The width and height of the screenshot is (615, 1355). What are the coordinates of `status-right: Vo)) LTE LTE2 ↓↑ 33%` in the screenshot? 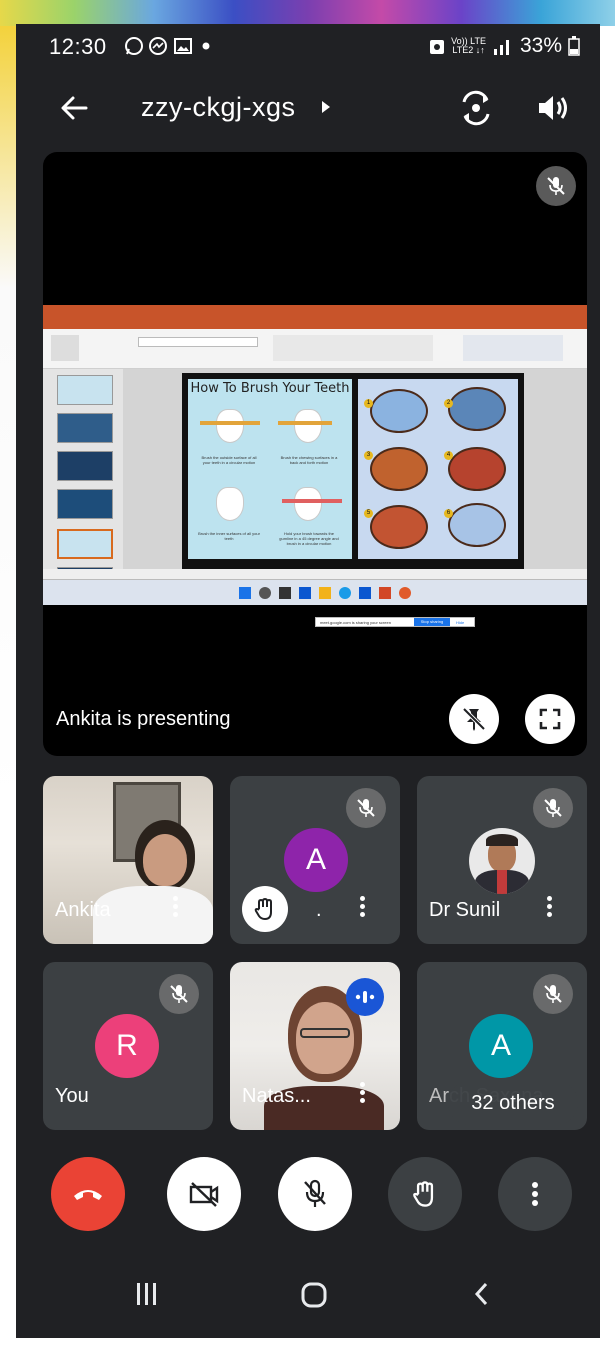 It's located at (504, 46).